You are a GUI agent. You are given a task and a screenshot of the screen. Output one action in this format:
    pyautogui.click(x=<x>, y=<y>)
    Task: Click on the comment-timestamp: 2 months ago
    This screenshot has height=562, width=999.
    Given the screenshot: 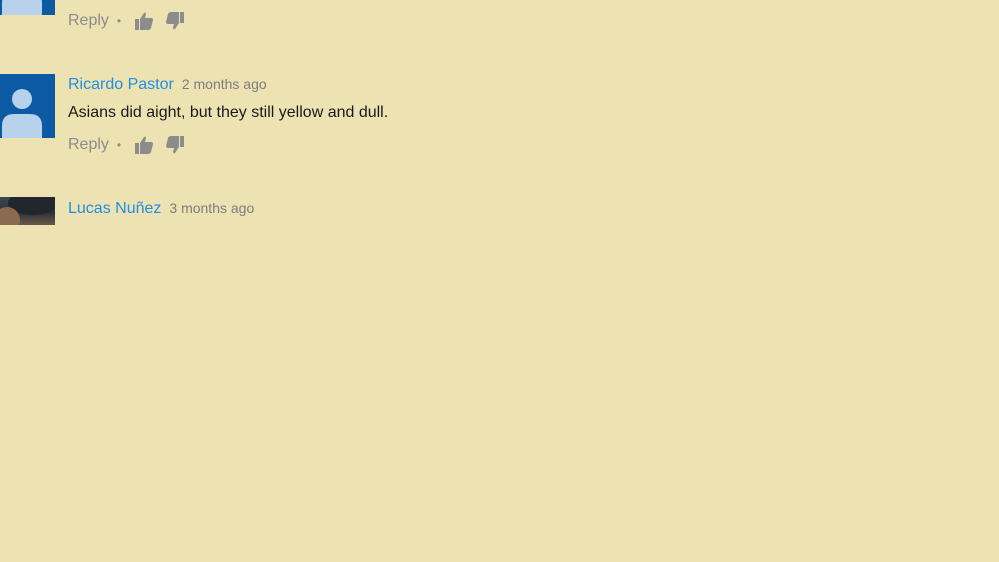 What is the action you would take?
    pyautogui.click(x=224, y=84)
    